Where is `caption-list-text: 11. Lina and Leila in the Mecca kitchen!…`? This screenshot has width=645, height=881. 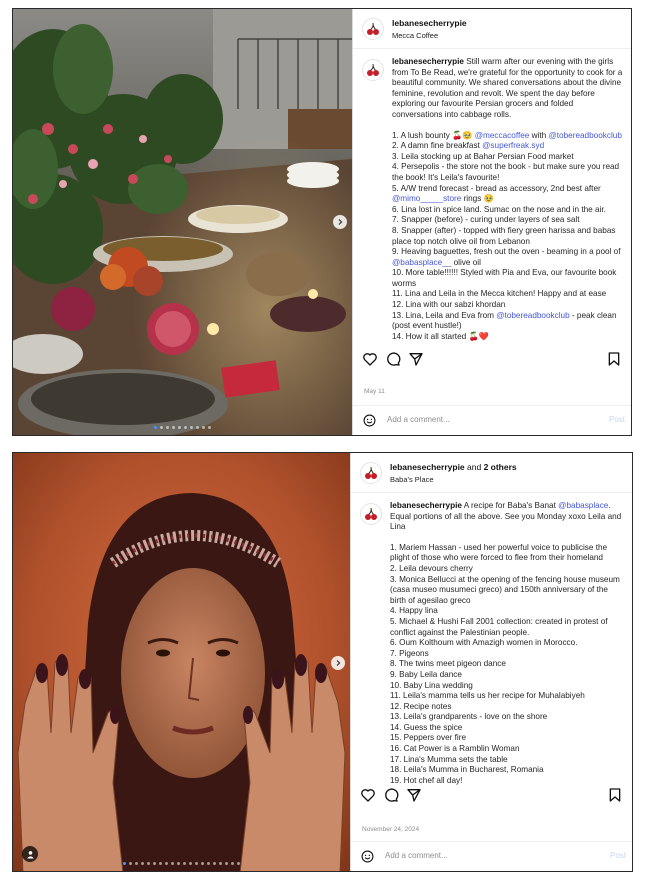
caption-list-text: 11. Lina and Leila in the Mecca kitchen!… is located at coordinates (499, 294).